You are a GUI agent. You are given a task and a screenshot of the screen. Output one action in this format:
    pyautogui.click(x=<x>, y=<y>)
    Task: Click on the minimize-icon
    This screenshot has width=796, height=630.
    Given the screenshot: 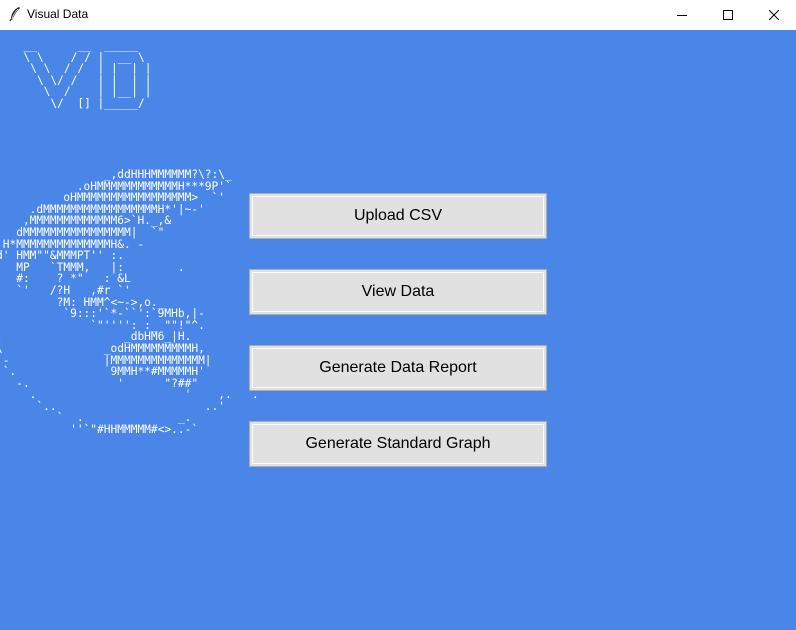 What is the action you would take?
    pyautogui.click(x=682, y=15)
    